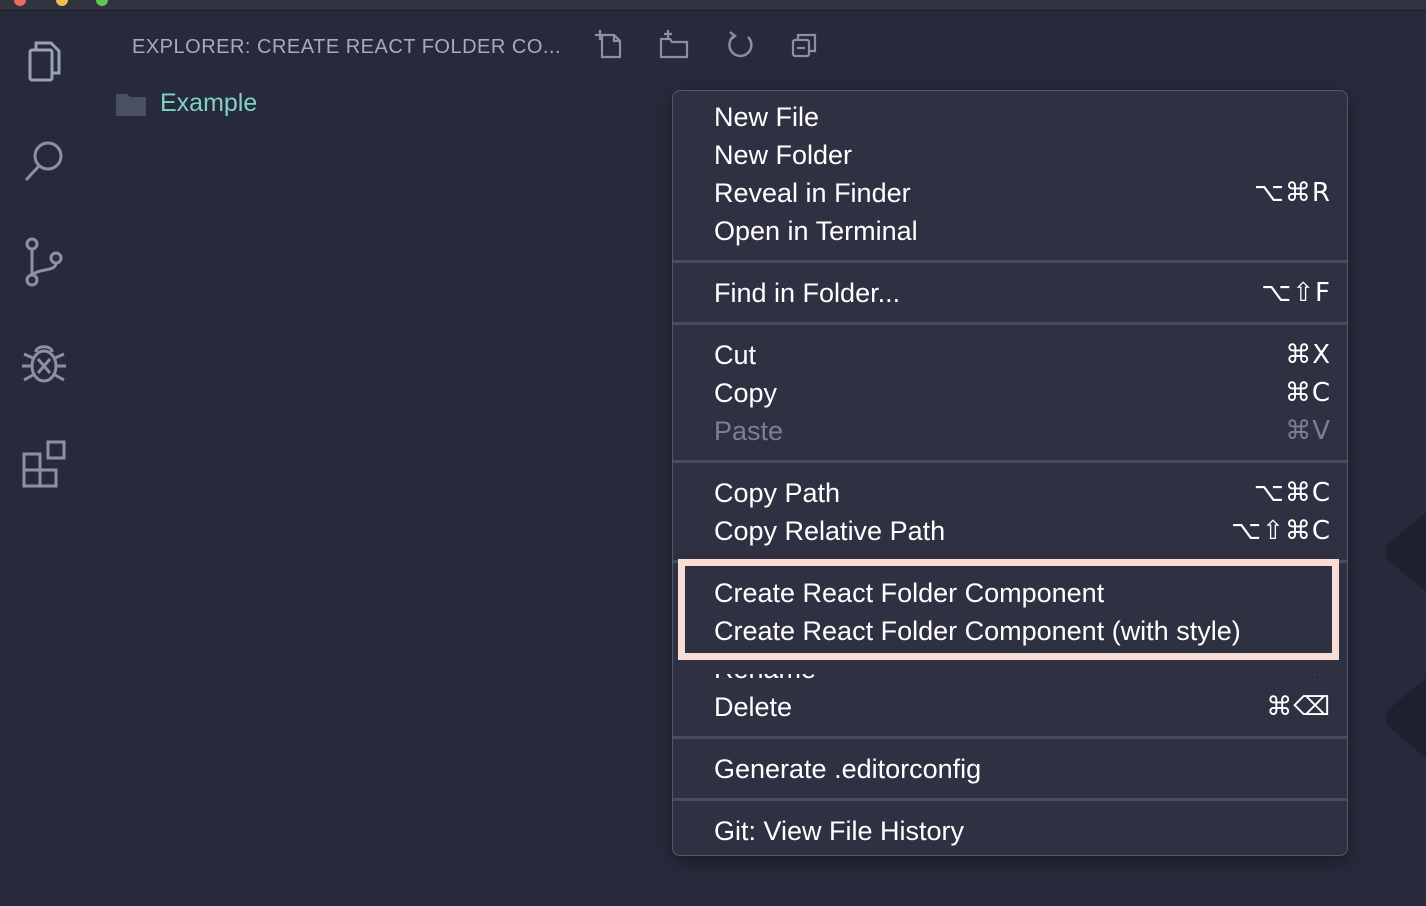 The image size is (1426, 906). What do you see at coordinates (131, 104) in the screenshot?
I see `folder-icon` at bounding box center [131, 104].